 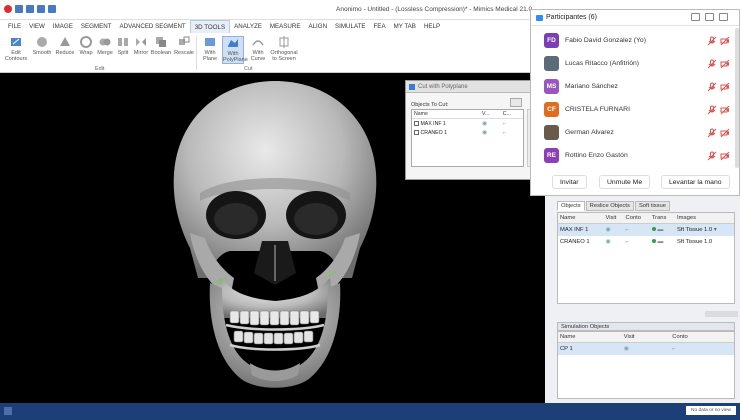 I want to click on cut-with-curve-button: With Curve, so click(x=258, y=49).